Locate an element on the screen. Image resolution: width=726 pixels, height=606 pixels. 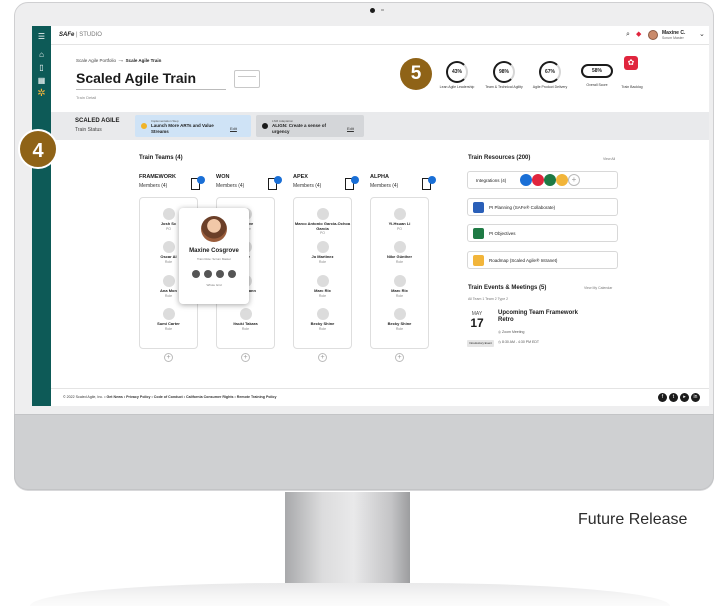
breadcrumb-current: Scale Agile Train is located at coordinates (143, 60).